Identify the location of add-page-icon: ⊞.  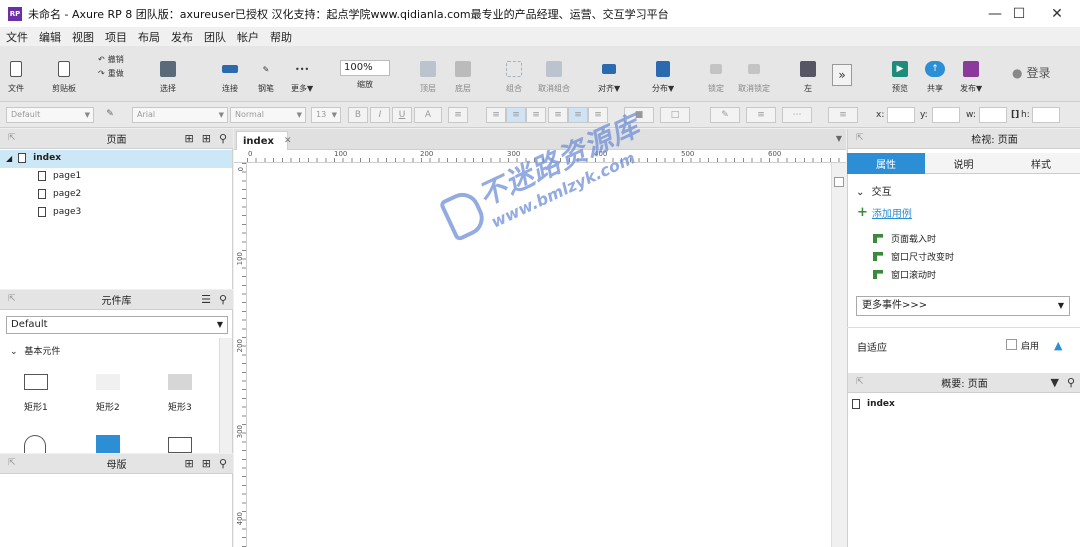
(189, 138).